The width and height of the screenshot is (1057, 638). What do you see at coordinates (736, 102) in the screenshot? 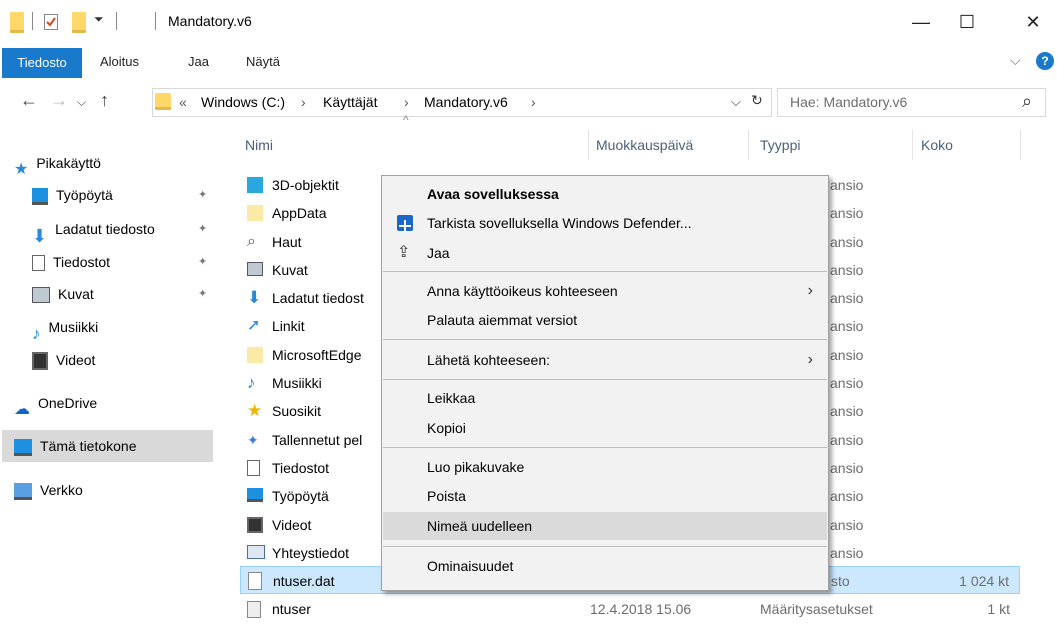
I see `address-dropdown-icon: ⌵` at bounding box center [736, 102].